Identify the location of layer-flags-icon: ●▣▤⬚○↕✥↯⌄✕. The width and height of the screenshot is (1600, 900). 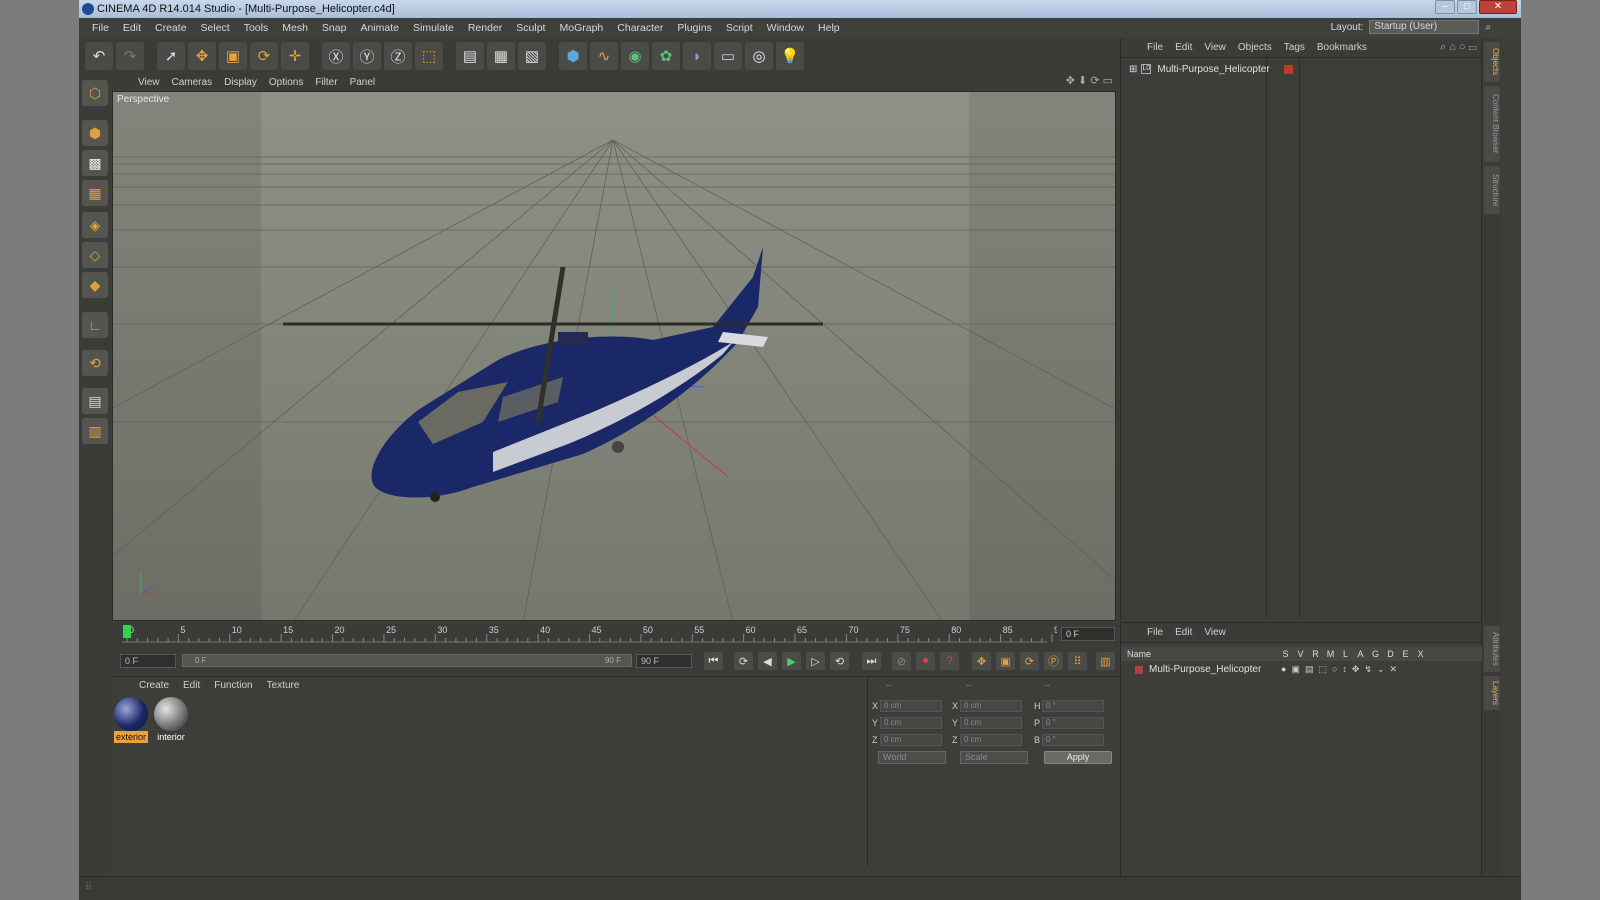
(1341, 669).